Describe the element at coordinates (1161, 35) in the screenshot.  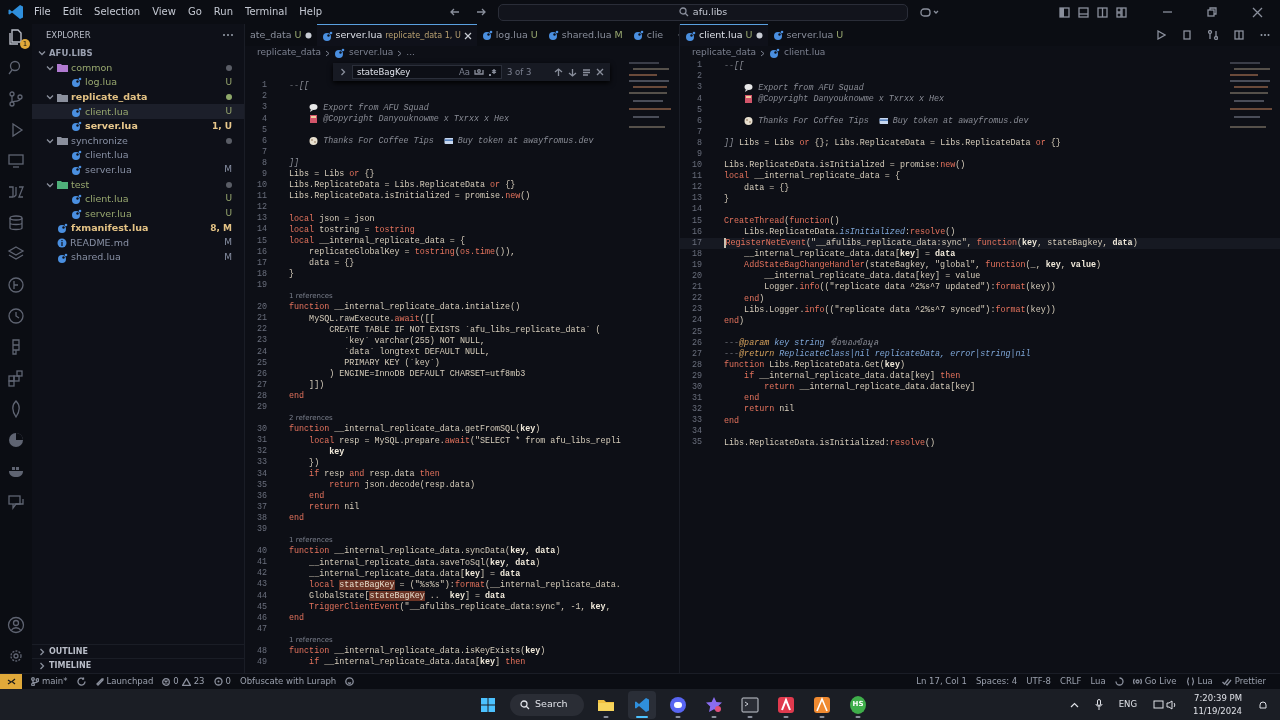
I see `run-icon` at that location.